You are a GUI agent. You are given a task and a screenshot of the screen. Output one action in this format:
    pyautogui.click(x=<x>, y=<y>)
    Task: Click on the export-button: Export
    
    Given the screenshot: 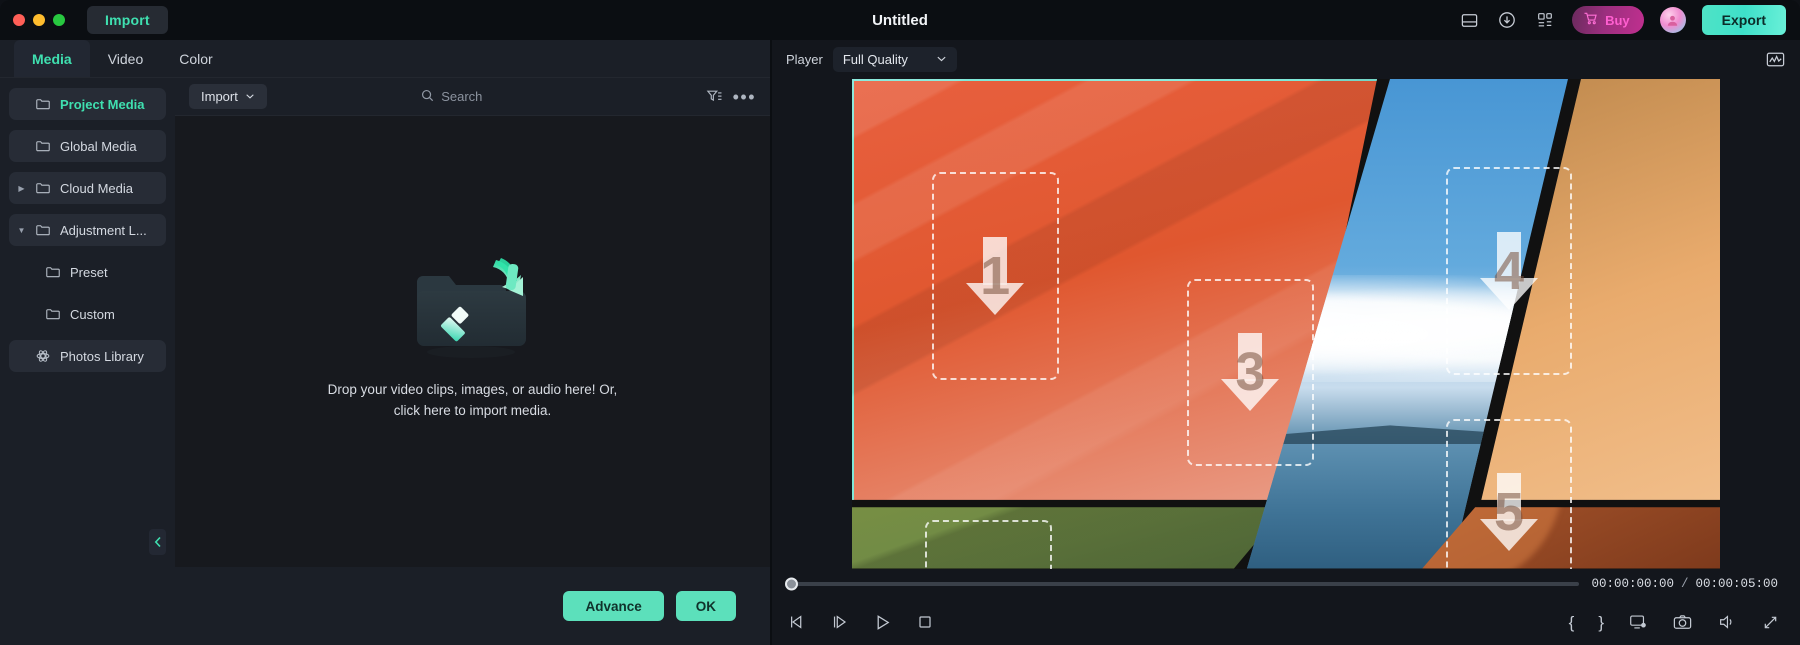 What is the action you would take?
    pyautogui.click(x=1743, y=20)
    